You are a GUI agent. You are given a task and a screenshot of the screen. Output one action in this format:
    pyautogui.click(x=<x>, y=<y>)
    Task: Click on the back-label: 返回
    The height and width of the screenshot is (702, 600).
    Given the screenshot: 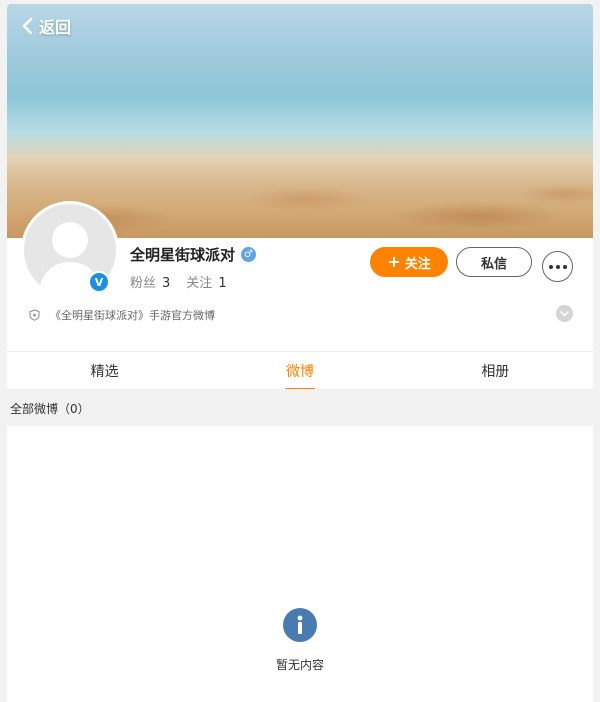 What is the action you would take?
    pyautogui.click(x=55, y=27)
    